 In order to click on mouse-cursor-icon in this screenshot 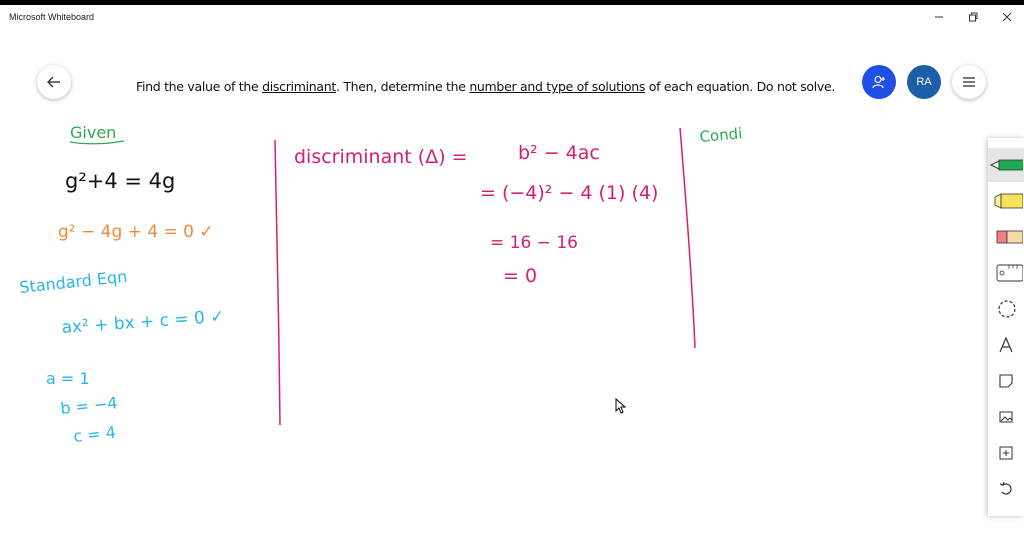, I will do `click(621, 406)`.